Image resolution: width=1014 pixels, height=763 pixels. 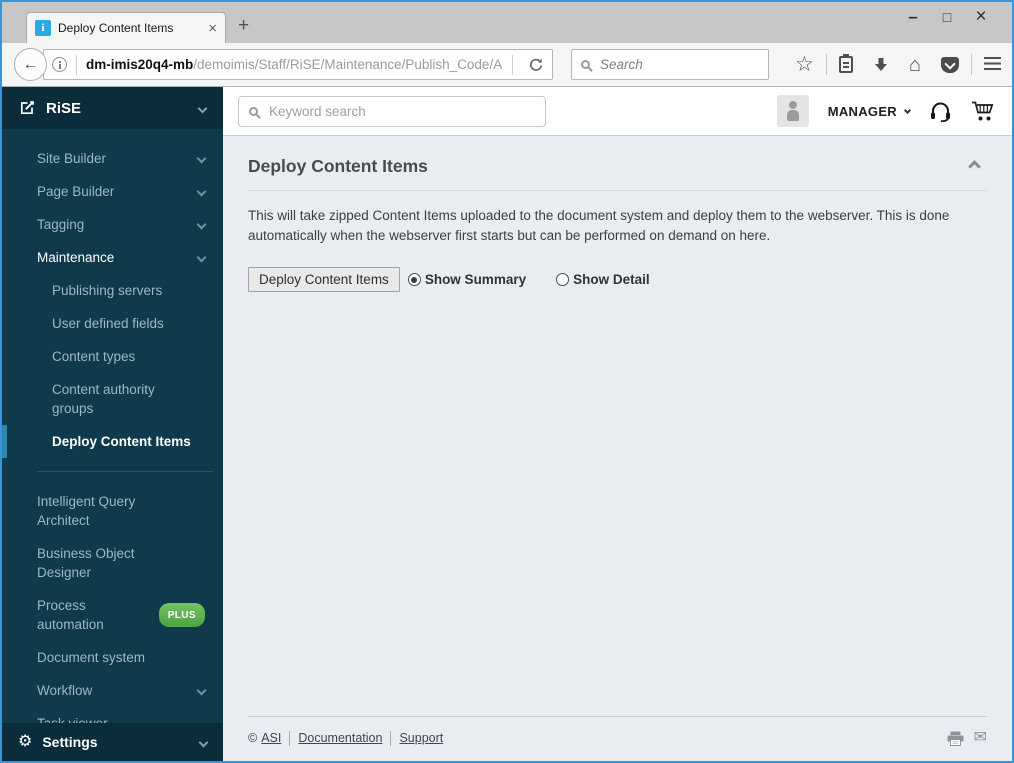 What do you see at coordinates (585, 64) in the screenshot?
I see `search-icon` at bounding box center [585, 64].